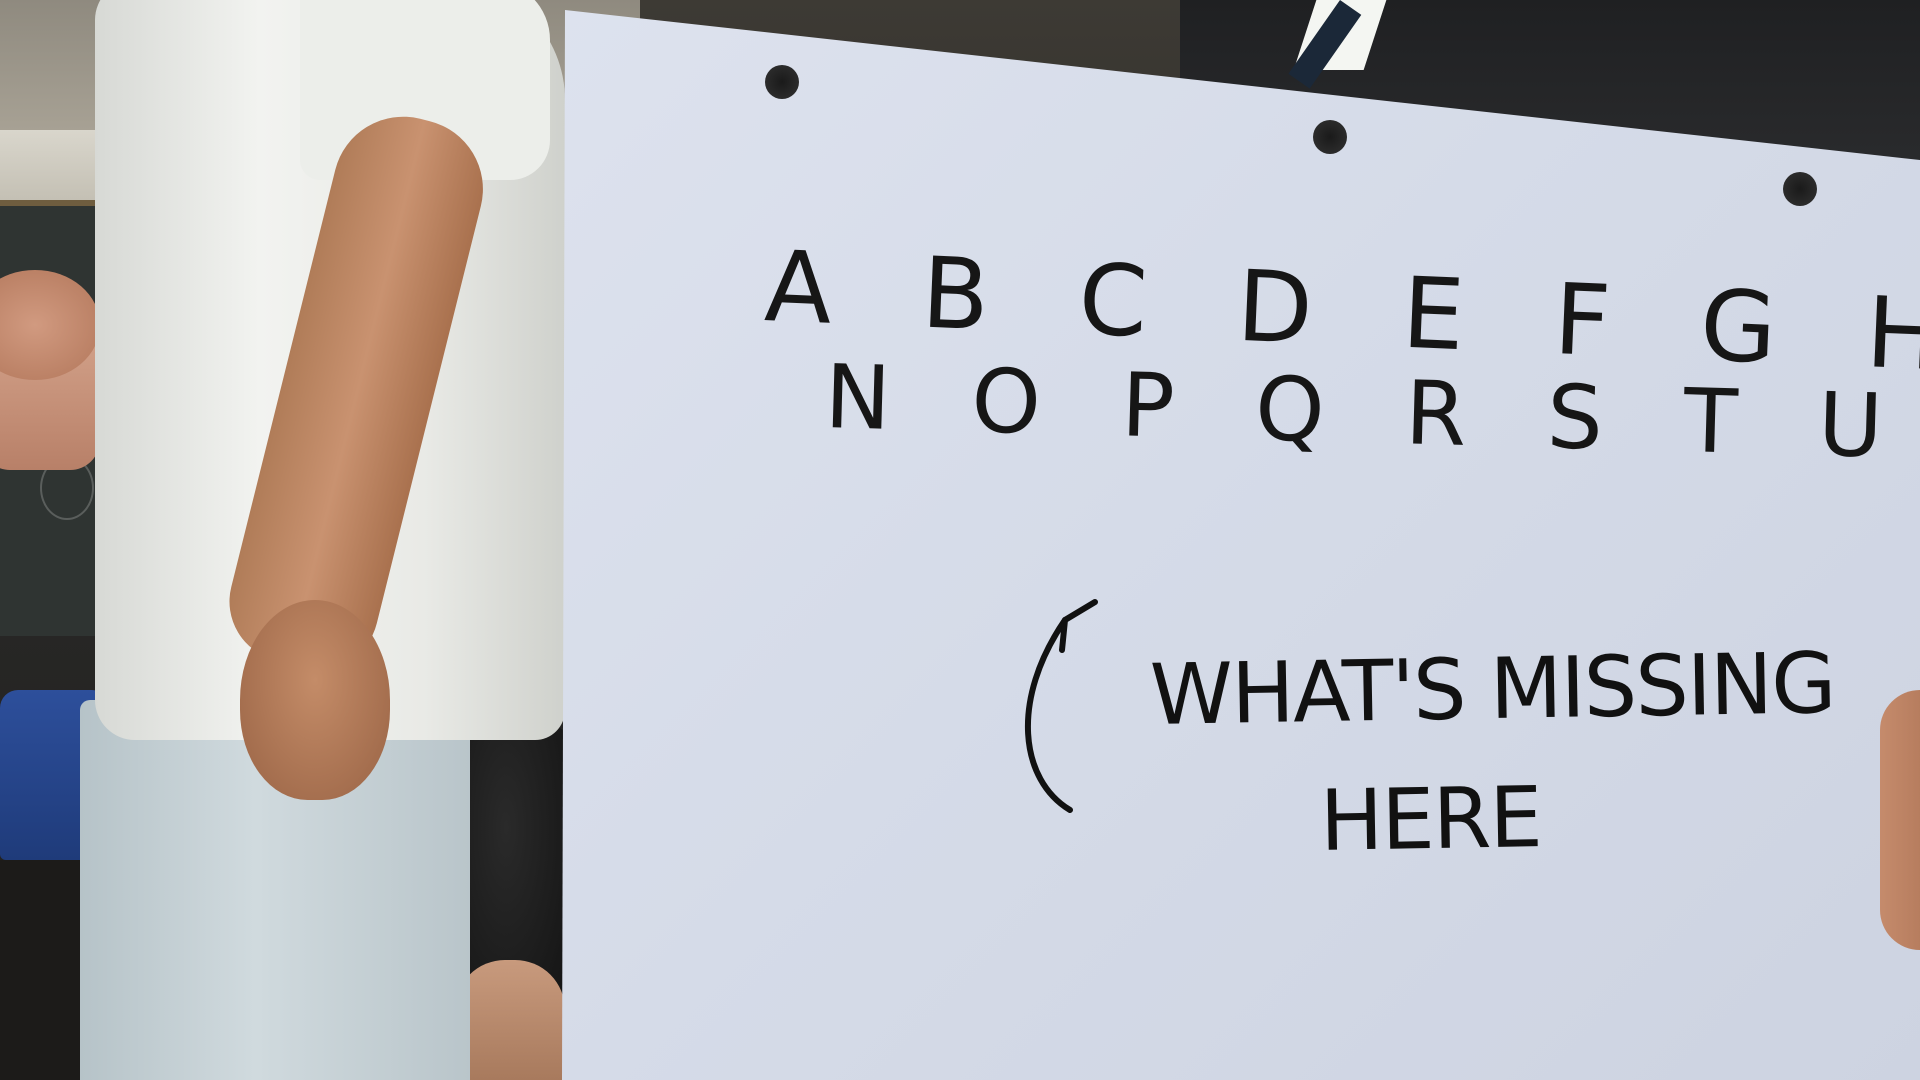 The width and height of the screenshot is (1920, 1080). Describe the element at coordinates (315, 700) in the screenshot. I see `standing-person-hand` at that location.